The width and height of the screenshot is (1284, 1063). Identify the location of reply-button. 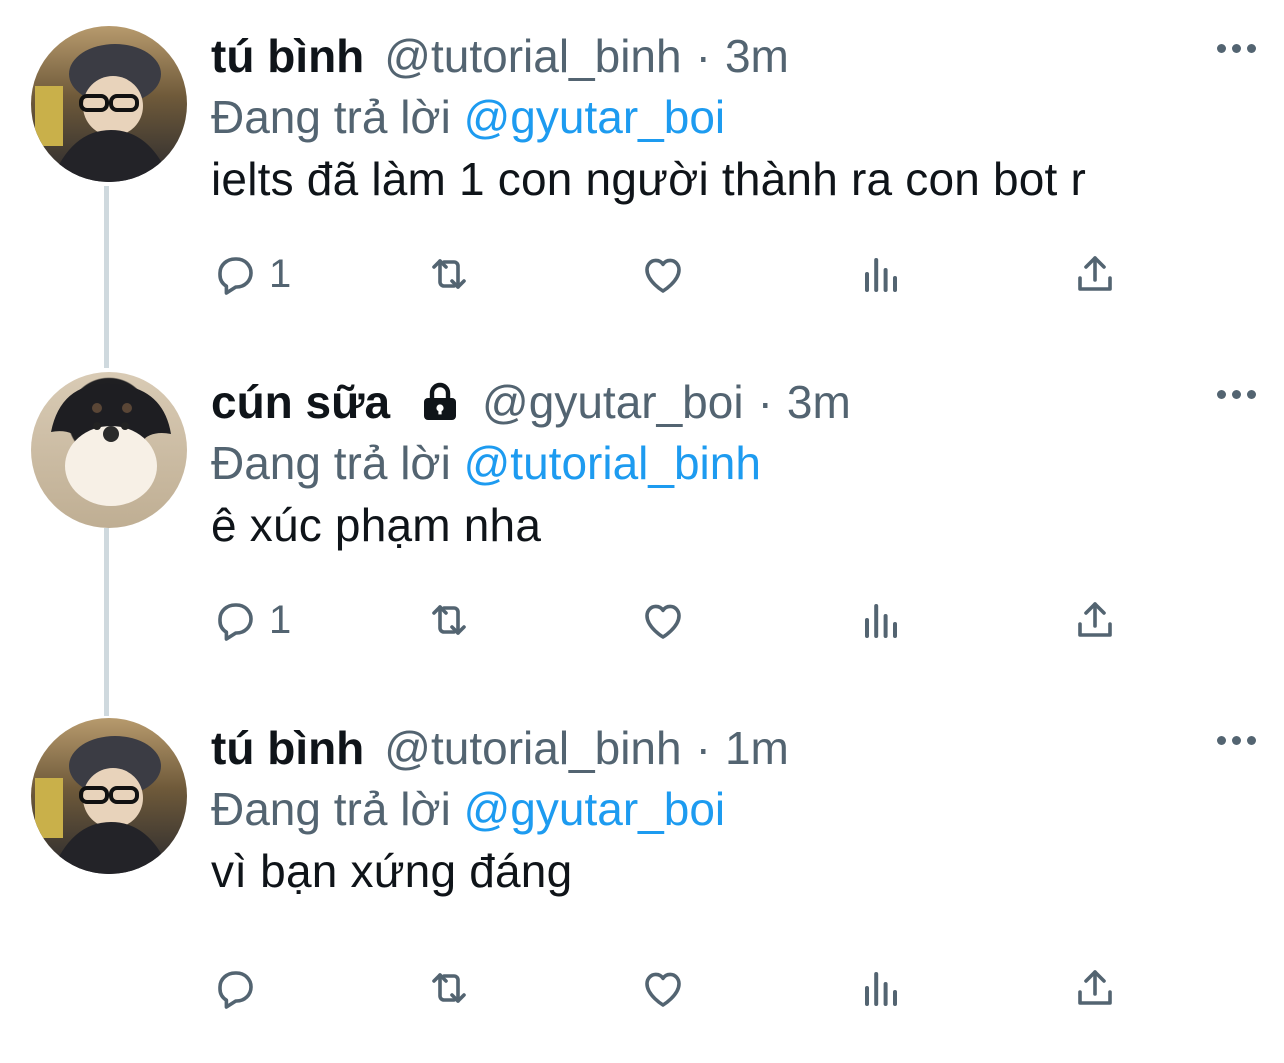
(240, 988).